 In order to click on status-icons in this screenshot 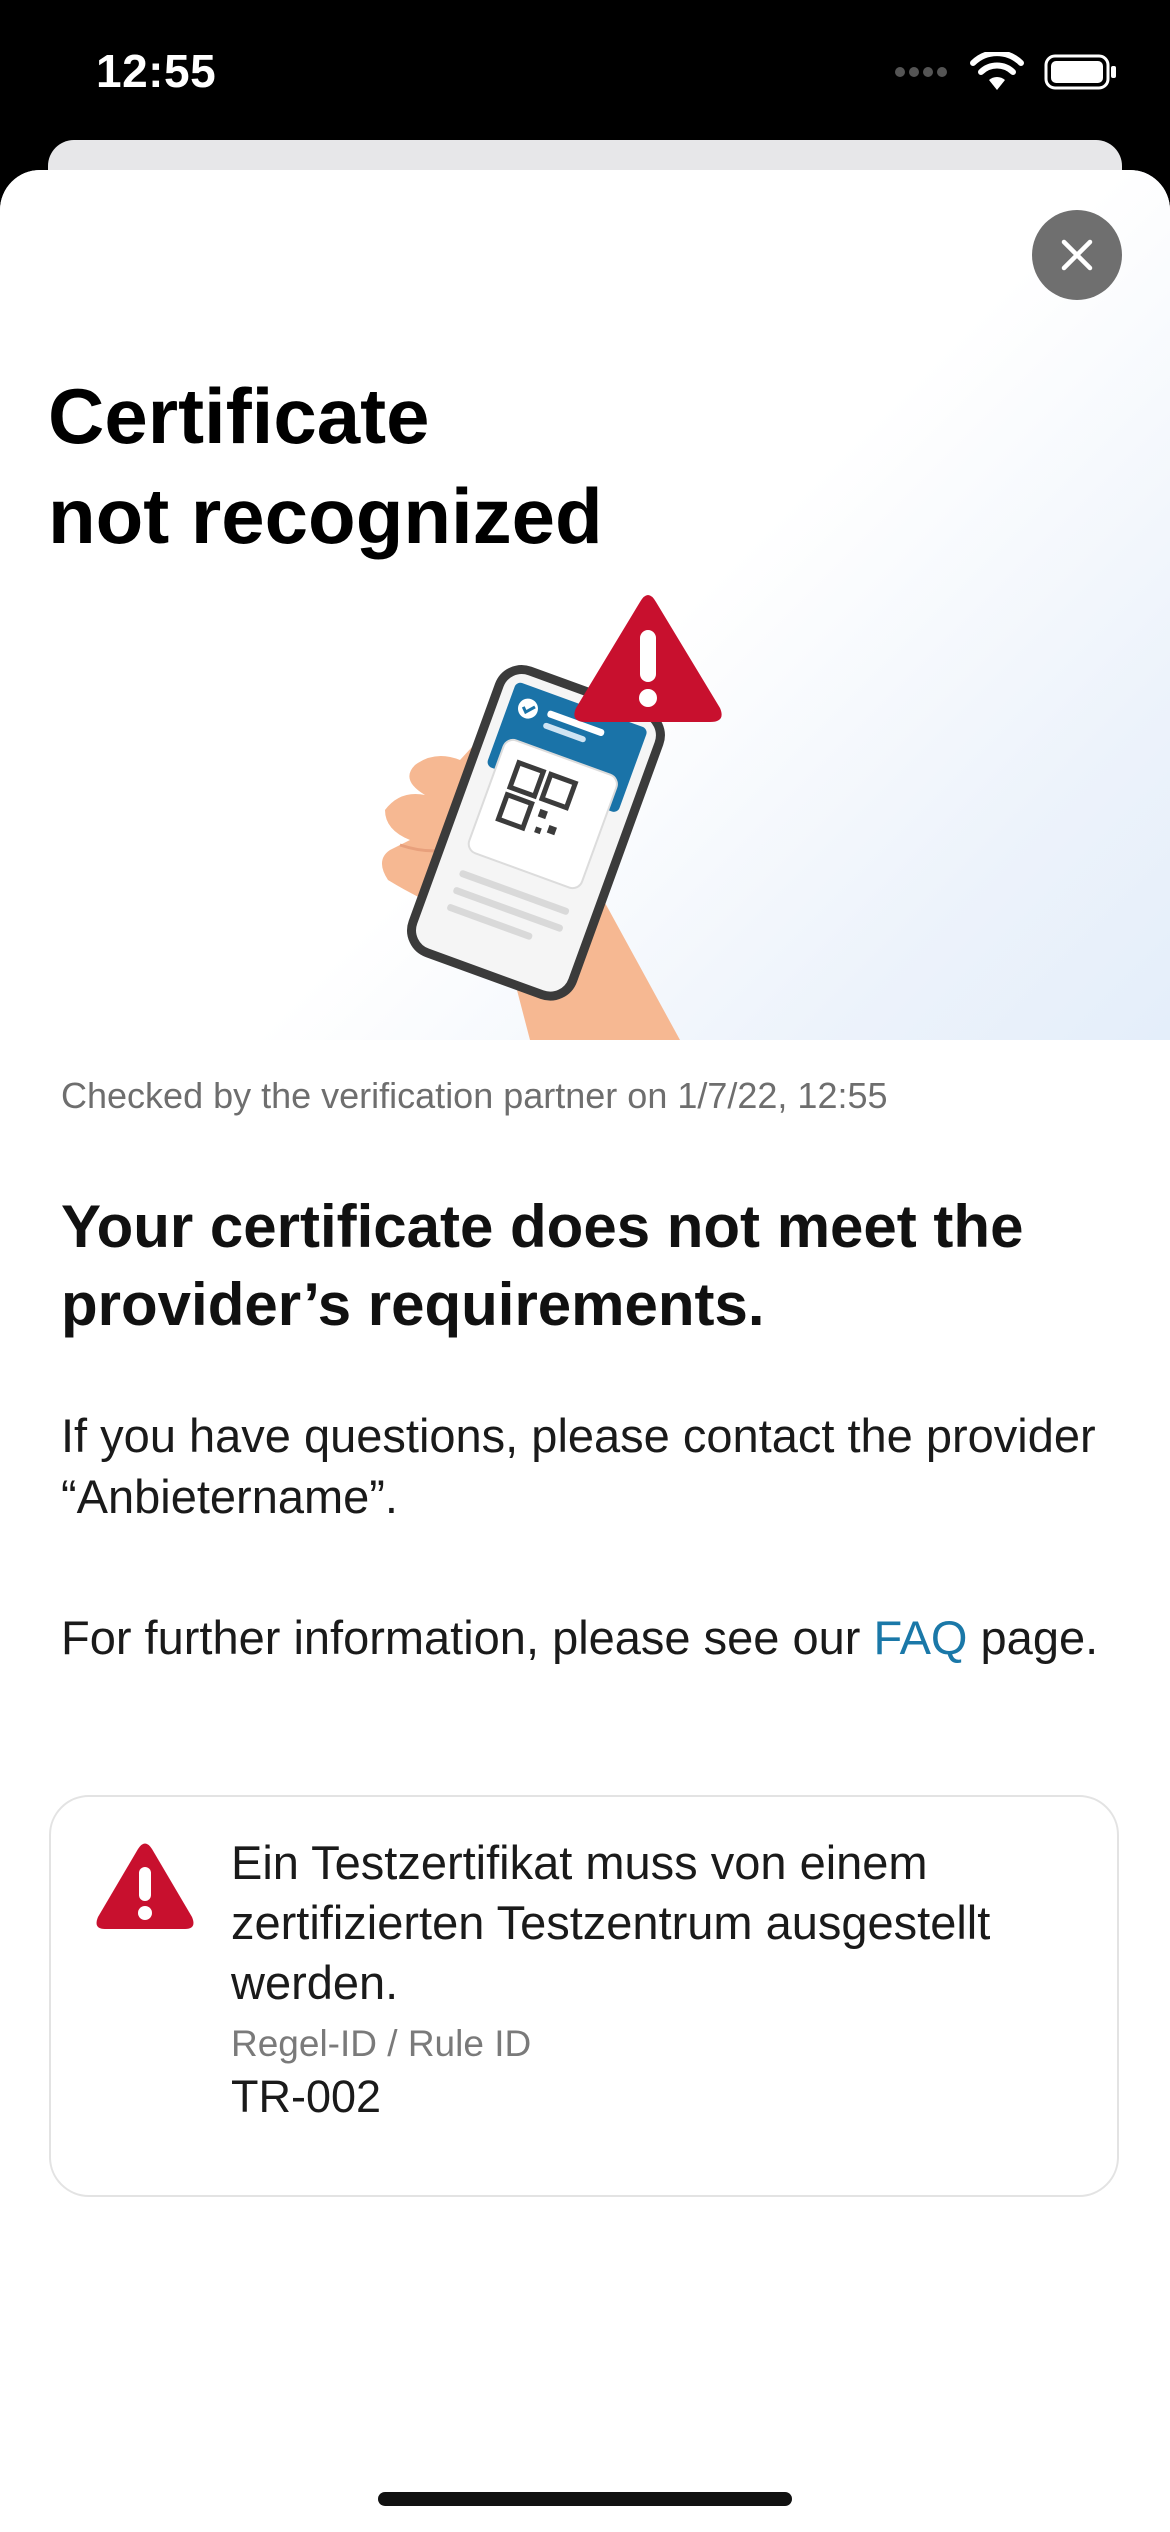, I will do `click(1006, 72)`.